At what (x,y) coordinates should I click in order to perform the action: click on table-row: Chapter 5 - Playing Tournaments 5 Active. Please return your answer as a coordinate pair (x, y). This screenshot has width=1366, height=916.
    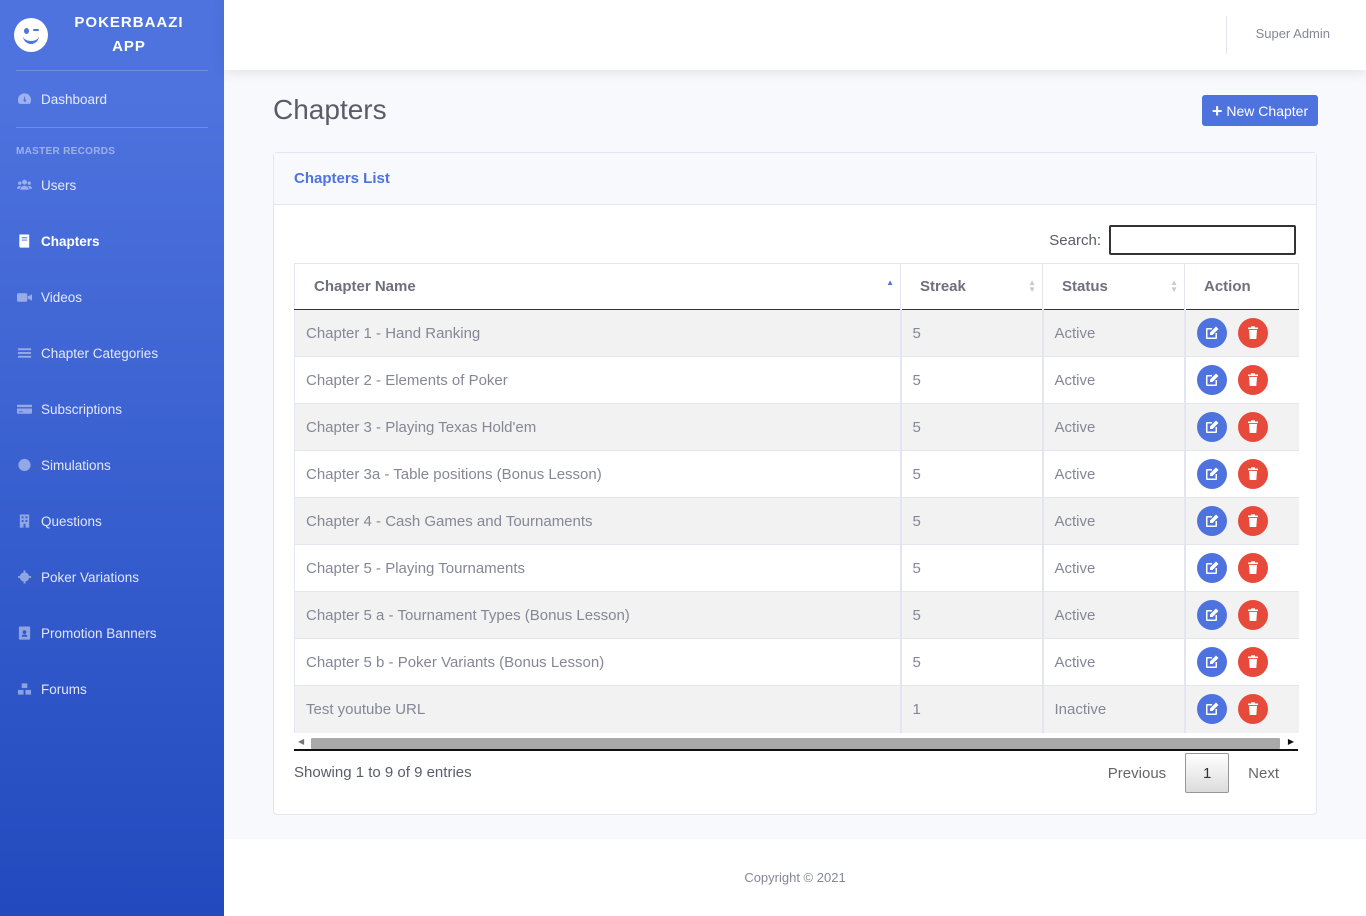
    Looking at the image, I should click on (796, 568).